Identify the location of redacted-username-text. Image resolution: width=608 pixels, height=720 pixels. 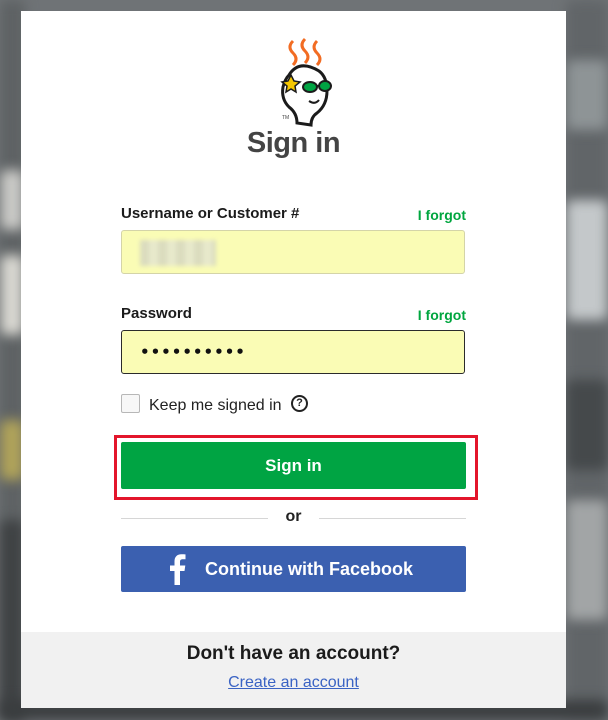
(178, 253).